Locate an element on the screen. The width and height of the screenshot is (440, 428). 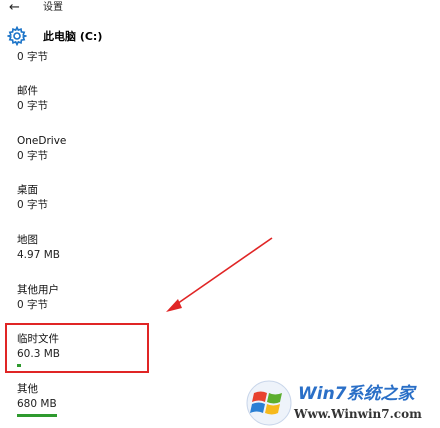
watermark-brand: Win7系统之家 is located at coordinates (356, 394).